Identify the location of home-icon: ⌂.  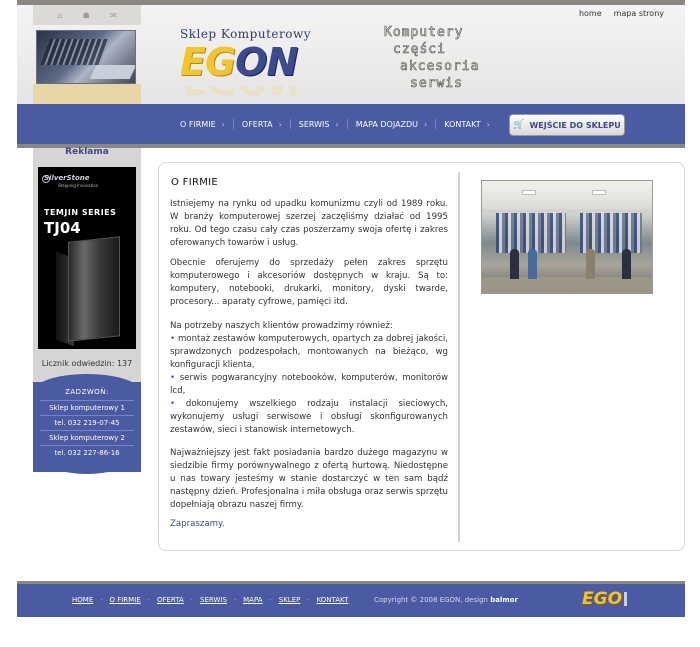
(59, 15).